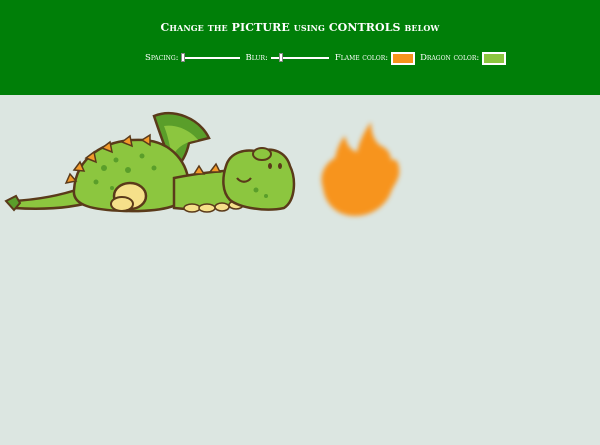  What do you see at coordinates (150, 162) in the screenshot?
I see `dragon-icon` at bounding box center [150, 162].